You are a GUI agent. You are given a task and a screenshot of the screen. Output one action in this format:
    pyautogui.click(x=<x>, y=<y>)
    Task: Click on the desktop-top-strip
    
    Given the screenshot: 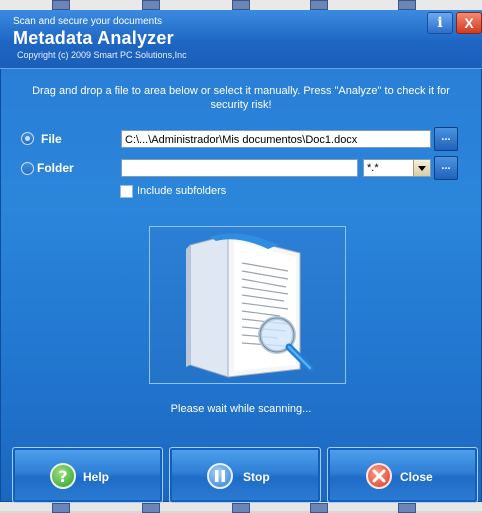 What is the action you would take?
    pyautogui.click(x=241, y=5)
    